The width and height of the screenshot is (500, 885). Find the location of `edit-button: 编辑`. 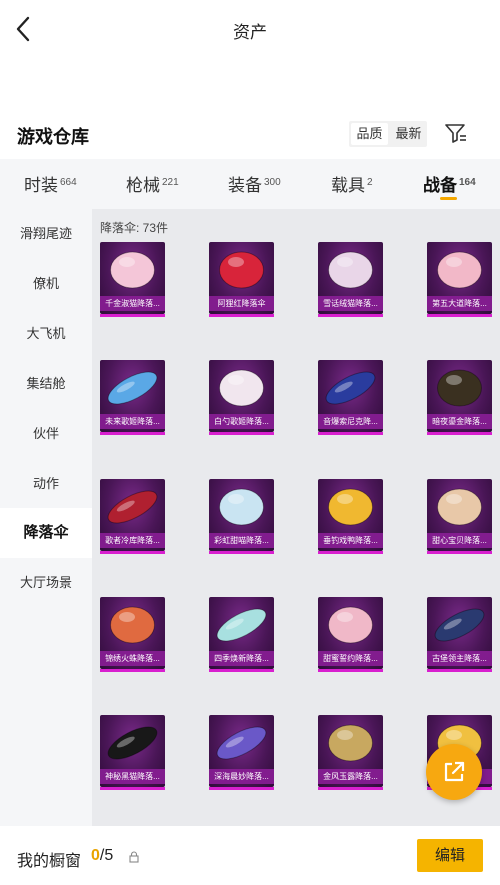

edit-button: 编辑 is located at coordinates (450, 855).